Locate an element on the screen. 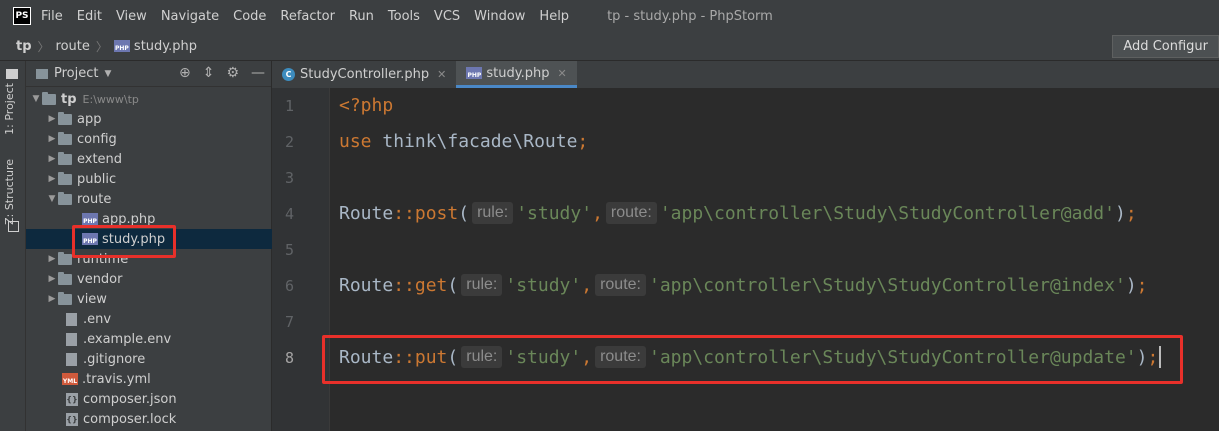 Image resolution: width=1219 pixels, height=431 pixels. tab-studycontroller: C StudyController.php ✕ is located at coordinates (364, 74).